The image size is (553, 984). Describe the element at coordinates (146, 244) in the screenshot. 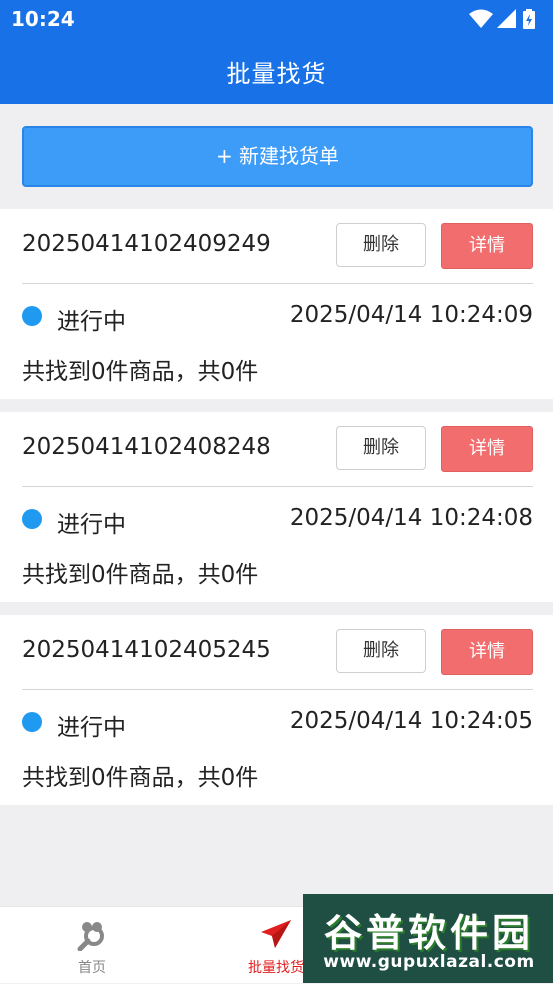

I see `order-id: 20250414102409249` at that location.